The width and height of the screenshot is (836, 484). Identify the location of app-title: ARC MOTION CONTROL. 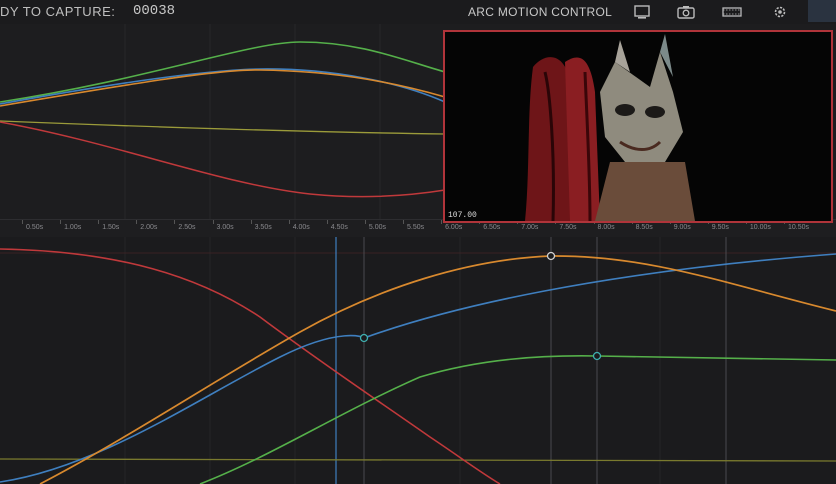
(540, 12).